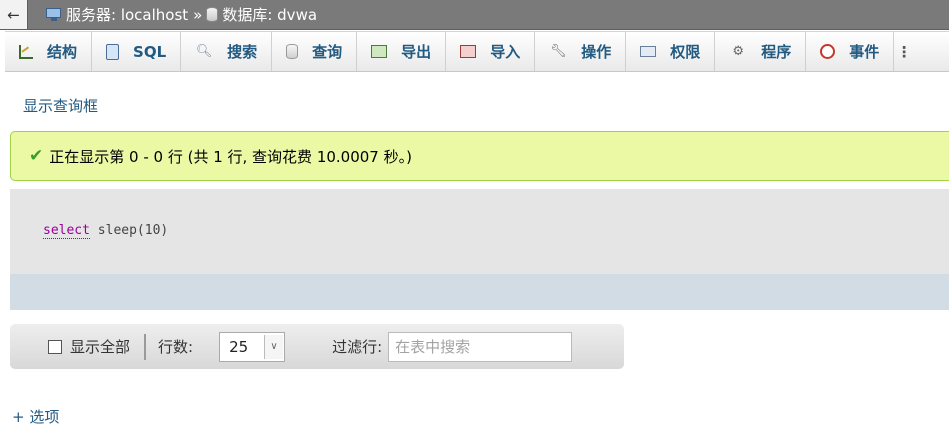  What do you see at coordinates (14, 14) in the screenshot?
I see `back-button: ←` at bounding box center [14, 14].